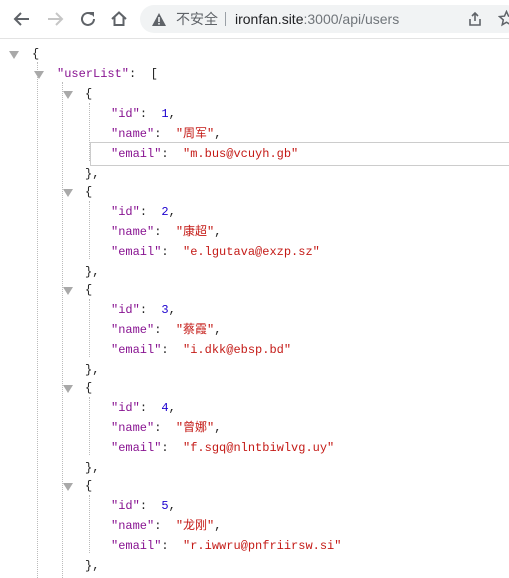 Image resolution: width=509 pixels, height=578 pixels. Describe the element at coordinates (154, 74) in the screenshot. I see `list-open-bracket: [` at that location.